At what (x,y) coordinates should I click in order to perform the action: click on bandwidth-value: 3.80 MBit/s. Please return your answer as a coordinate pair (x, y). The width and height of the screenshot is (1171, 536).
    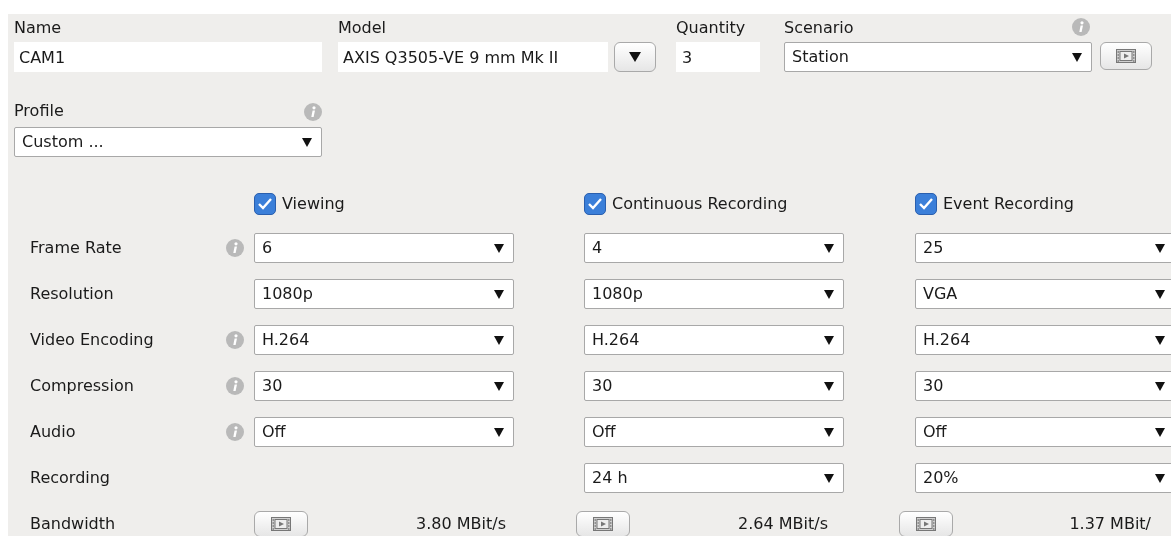
    Looking at the image, I should click on (461, 524).